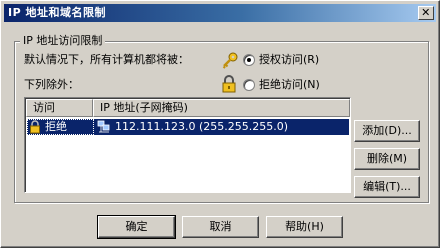 The image size is (440, 248). Describe the element at coordinates (220, 227) in the screenshot. I see `cancel-button: 取消` at that location.